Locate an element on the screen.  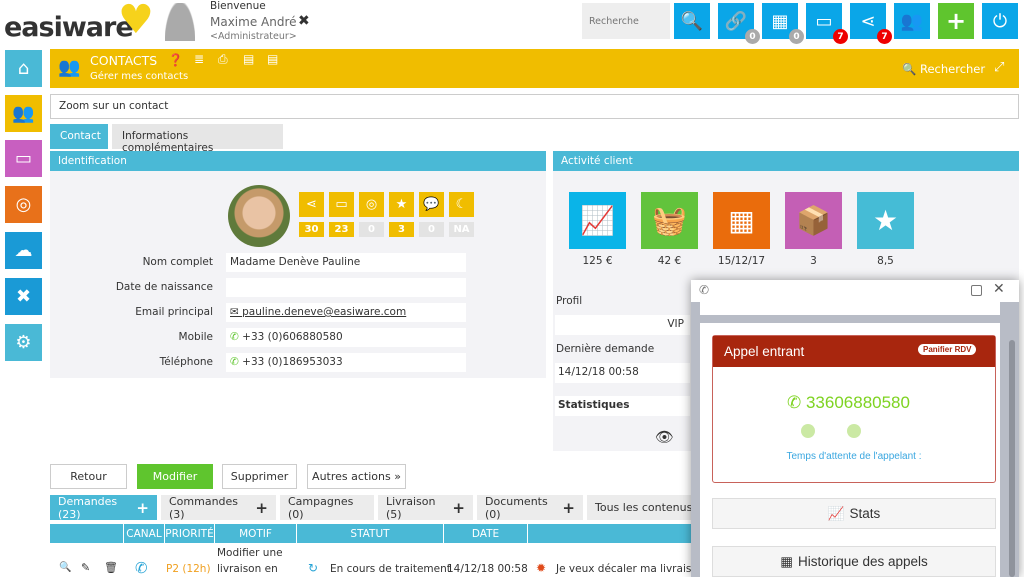
incoming-call-title: Appel entrant is located at coordinates (764, 351).